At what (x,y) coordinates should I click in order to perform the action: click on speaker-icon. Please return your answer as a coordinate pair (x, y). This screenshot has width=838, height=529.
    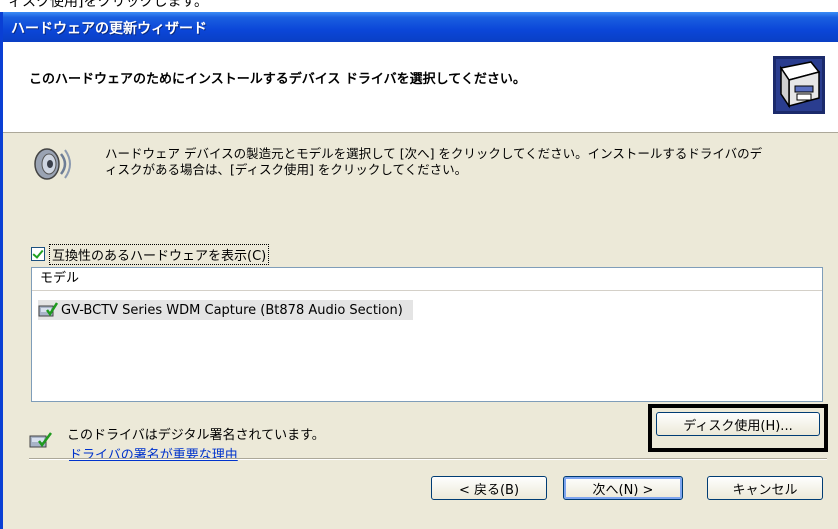
    Looking at the image, I should click on (52, 164).